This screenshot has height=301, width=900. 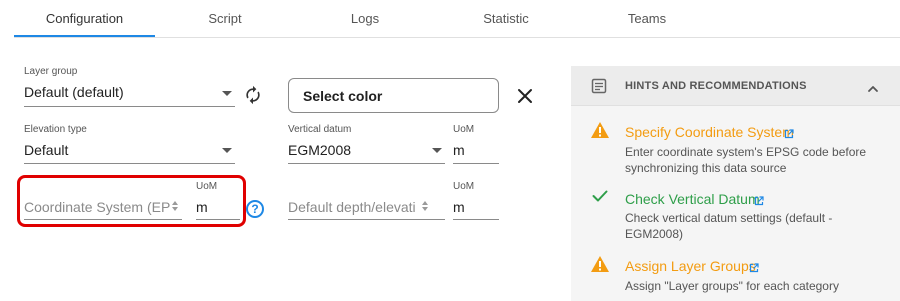 I want to click on chevron-up-icon, so click(x=873, y=86).